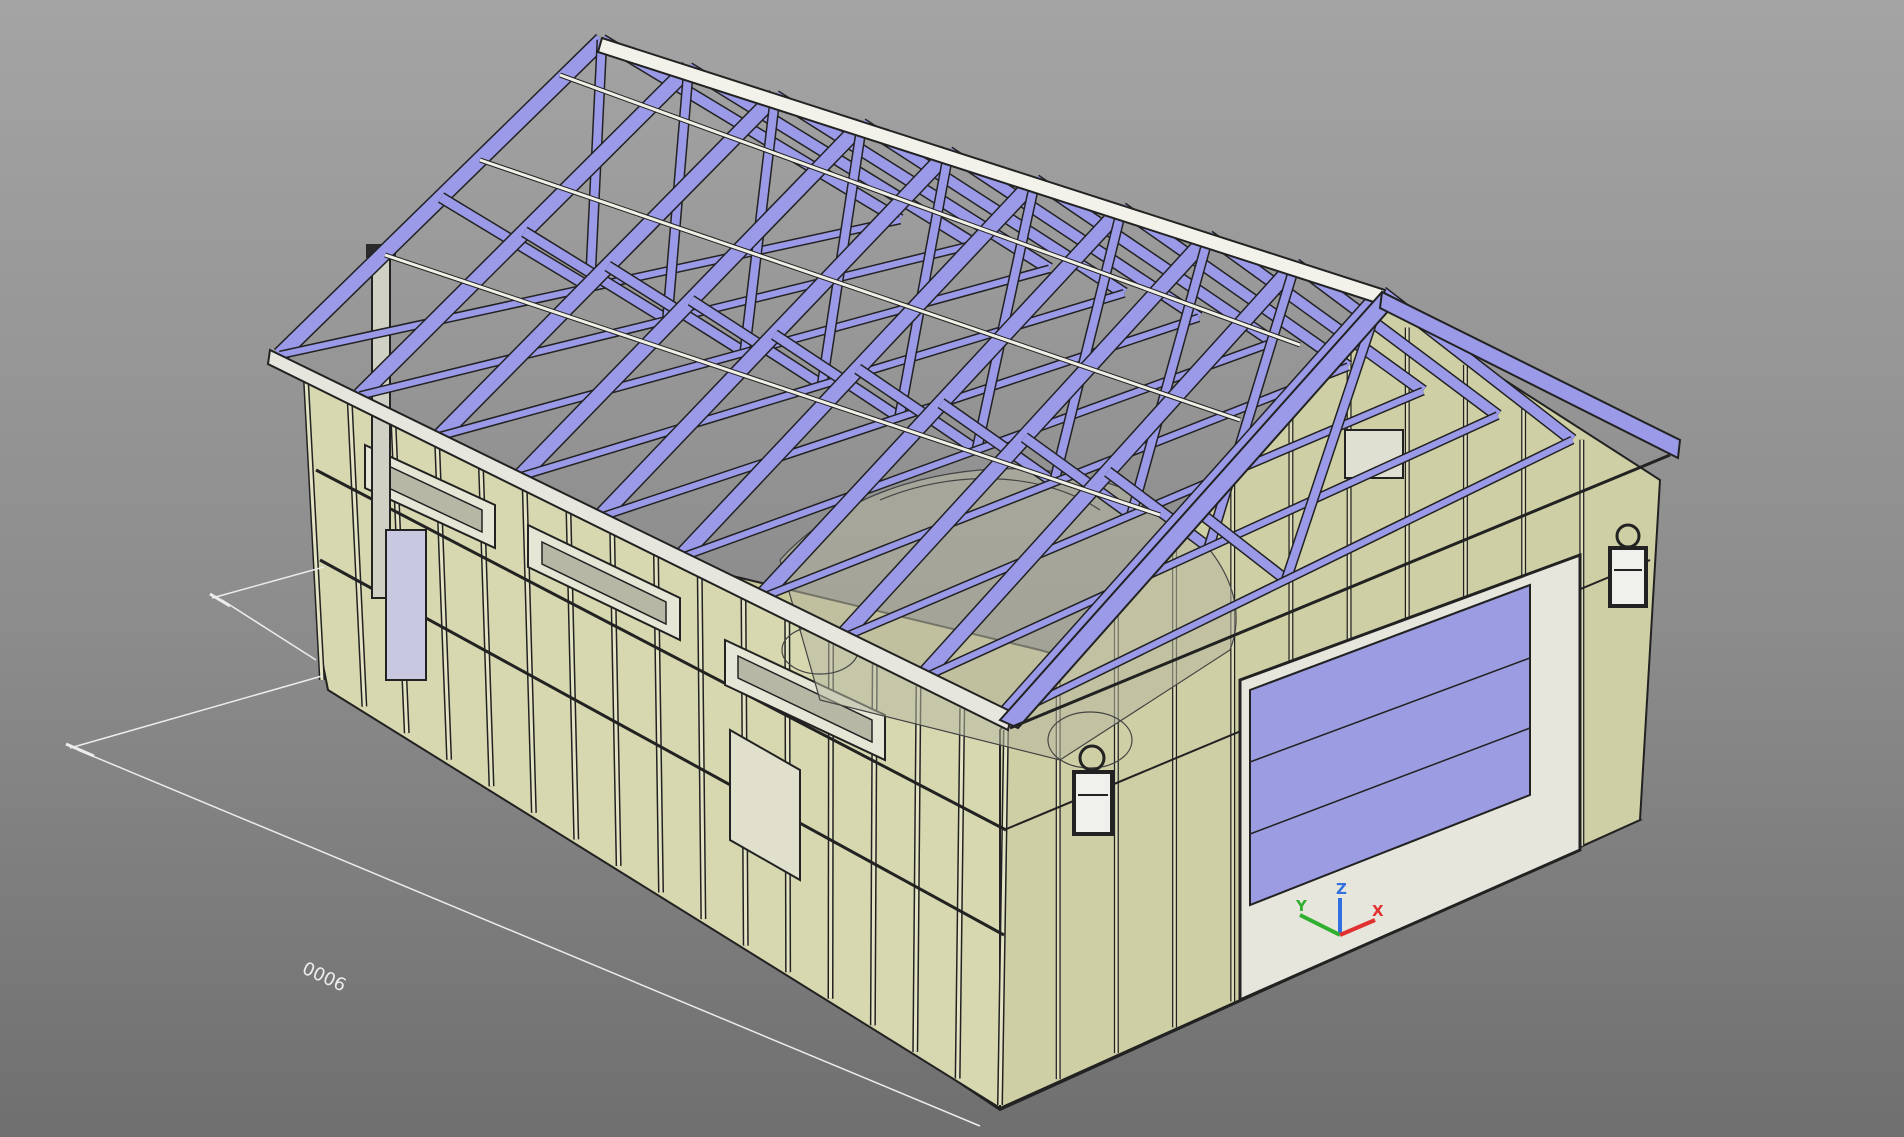  I want to click on ucs-z-label: Z, so click(1341, 889).